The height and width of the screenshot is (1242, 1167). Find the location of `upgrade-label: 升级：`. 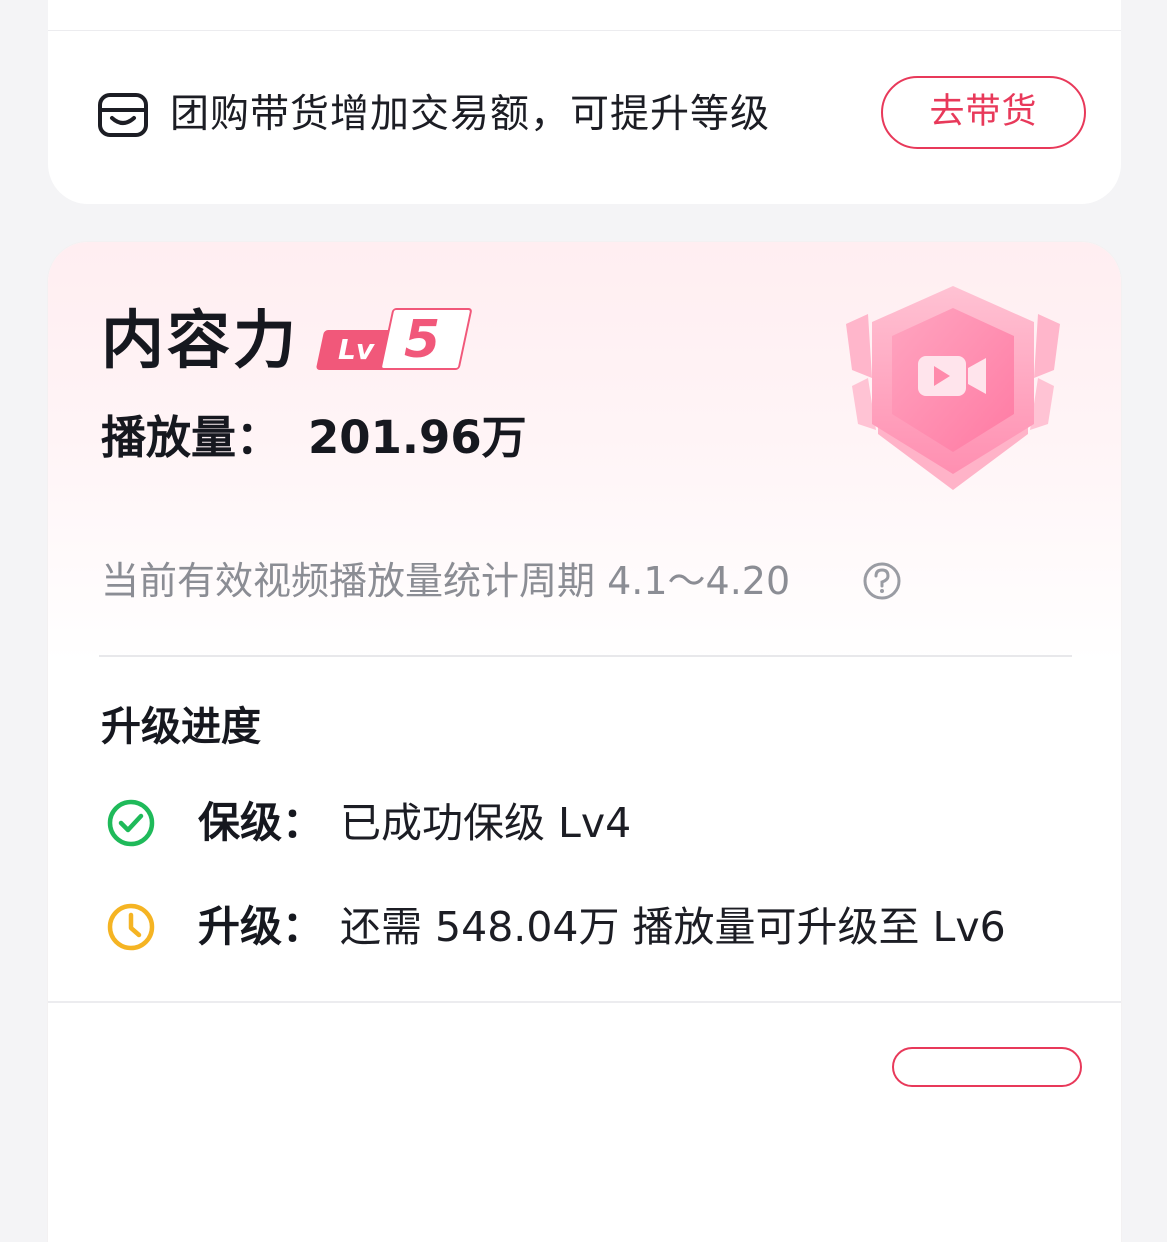

upgrade-label: 升级： is located at coordinates (261, 926).